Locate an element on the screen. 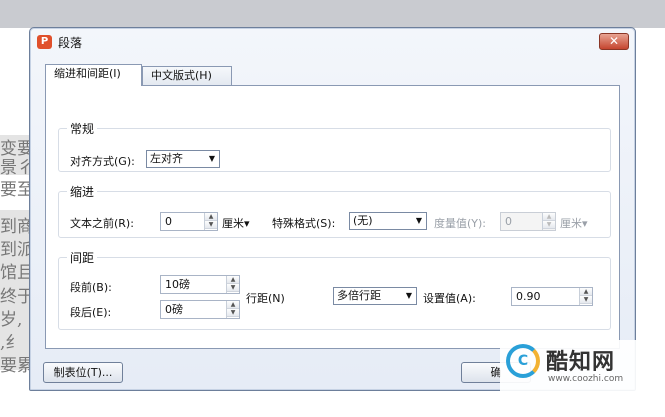 The image size is (665, 417). spacing-after-label: 段后(E): is located at coordinates (91, 312).